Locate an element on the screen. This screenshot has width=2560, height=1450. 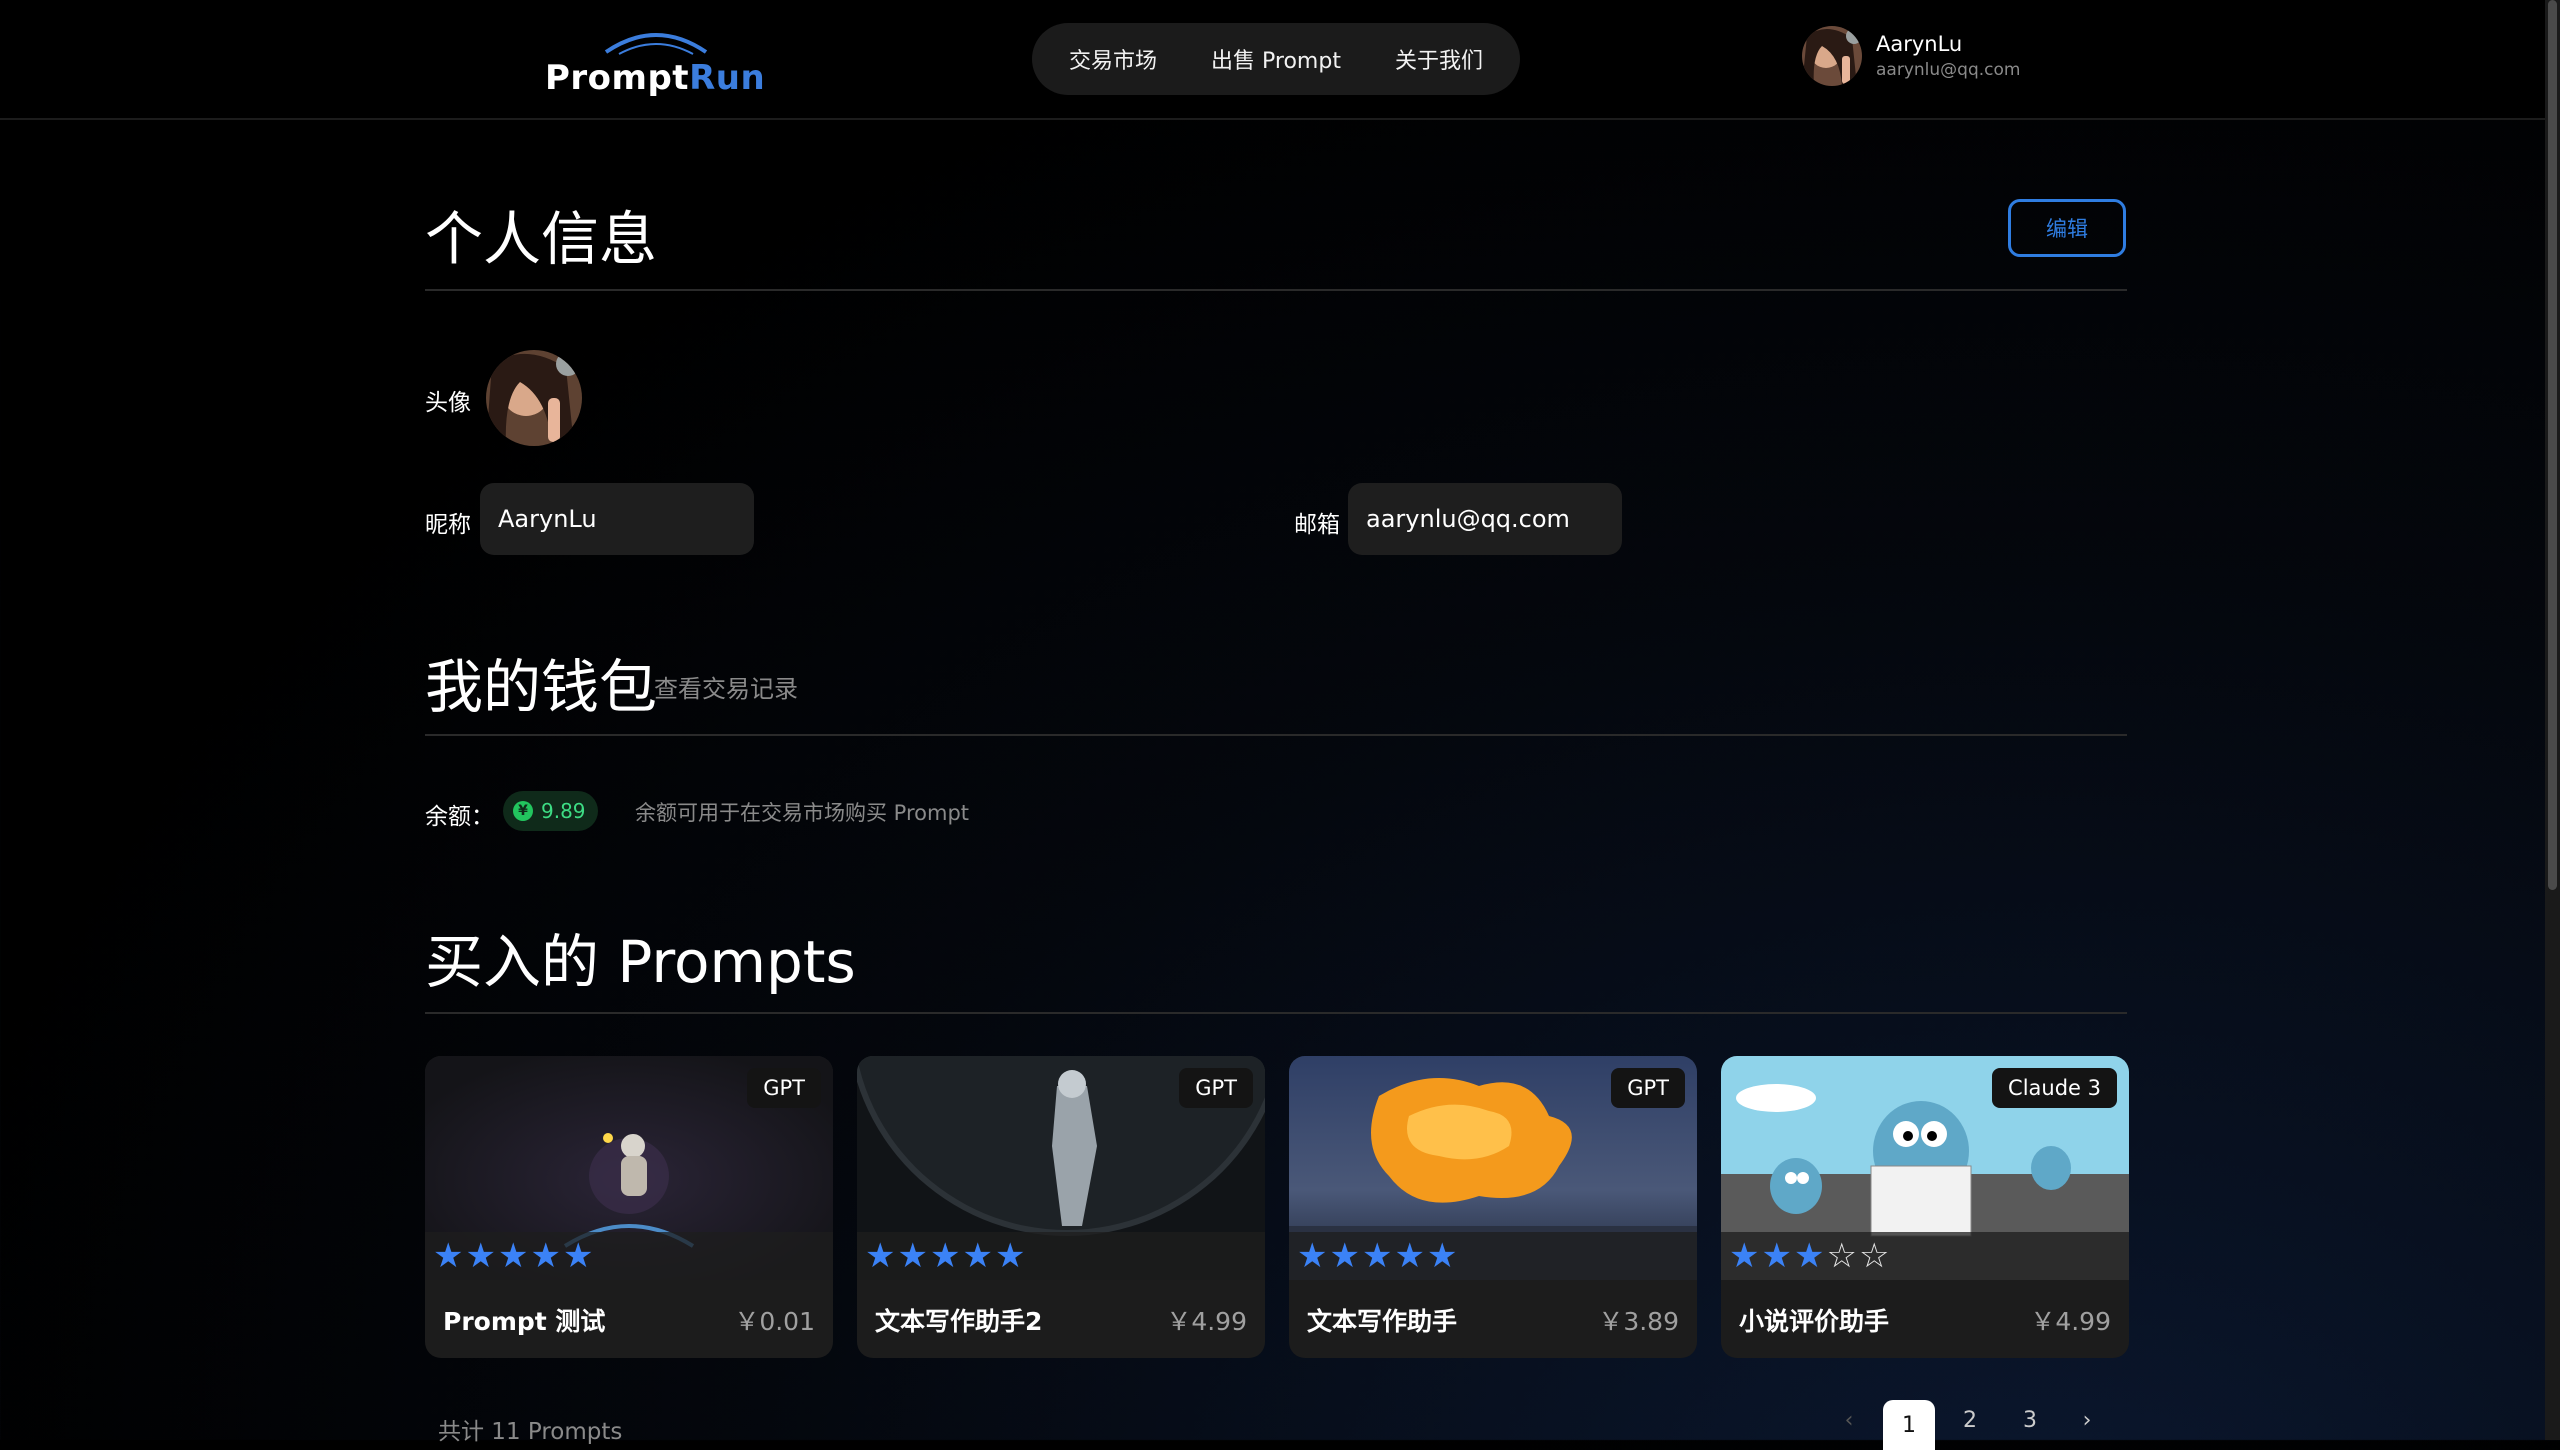
prompts-divider is located at coordinates (1276, 1013).